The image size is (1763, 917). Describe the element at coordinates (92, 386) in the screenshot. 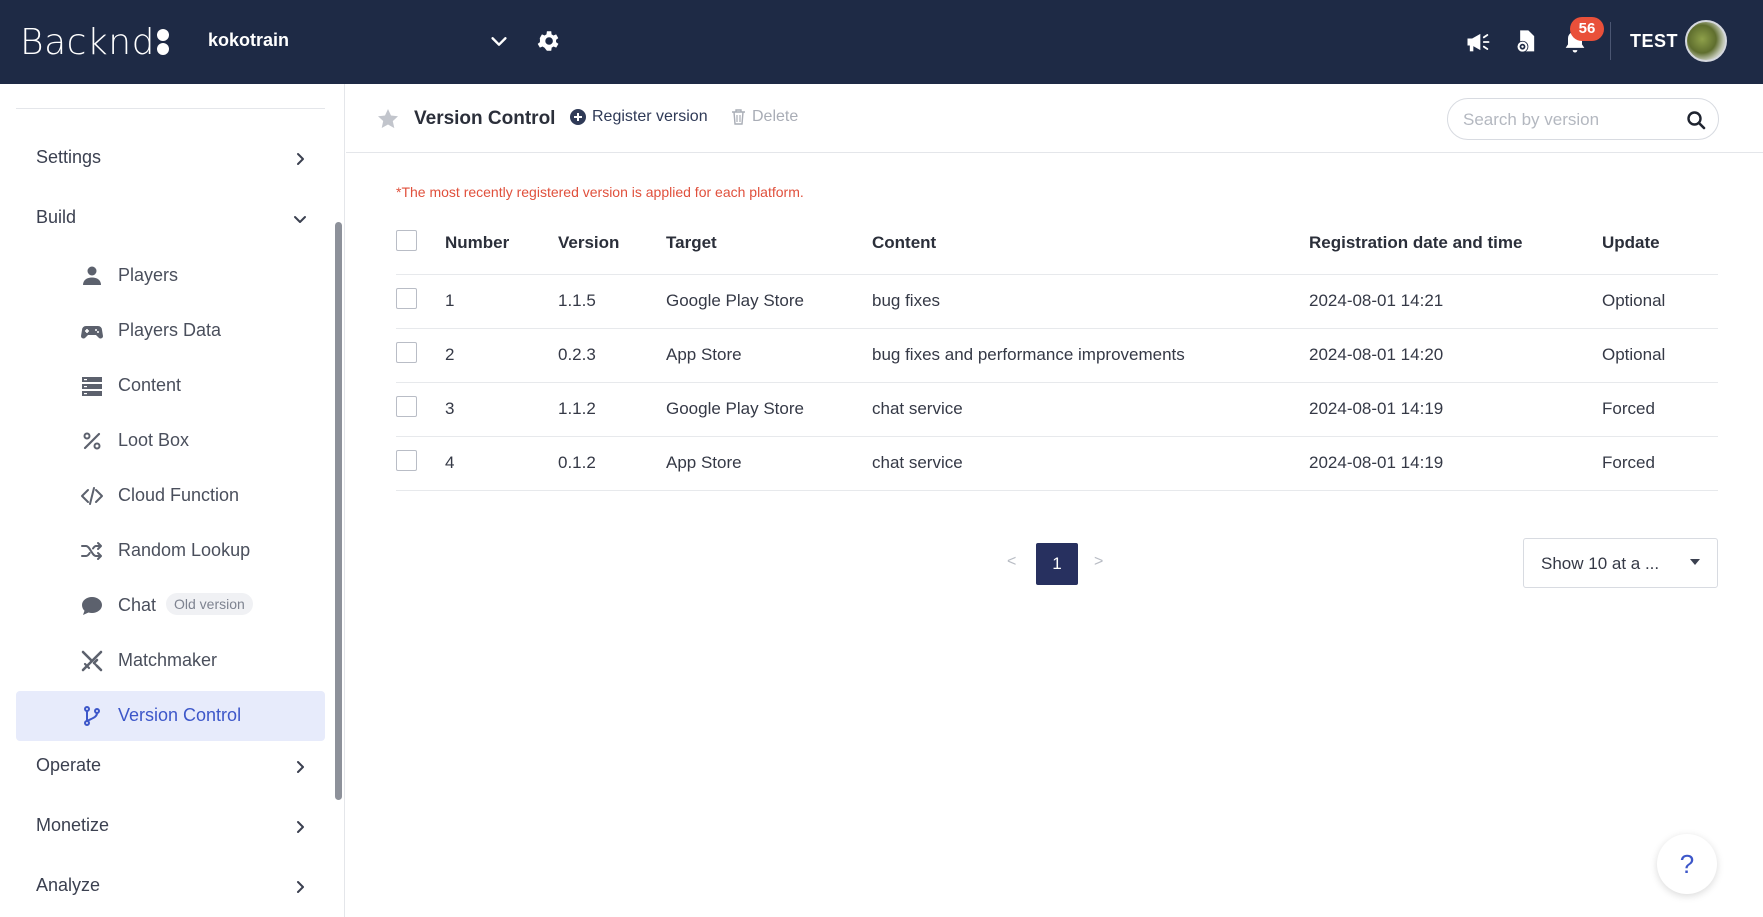

I see `server-icon` at that location.